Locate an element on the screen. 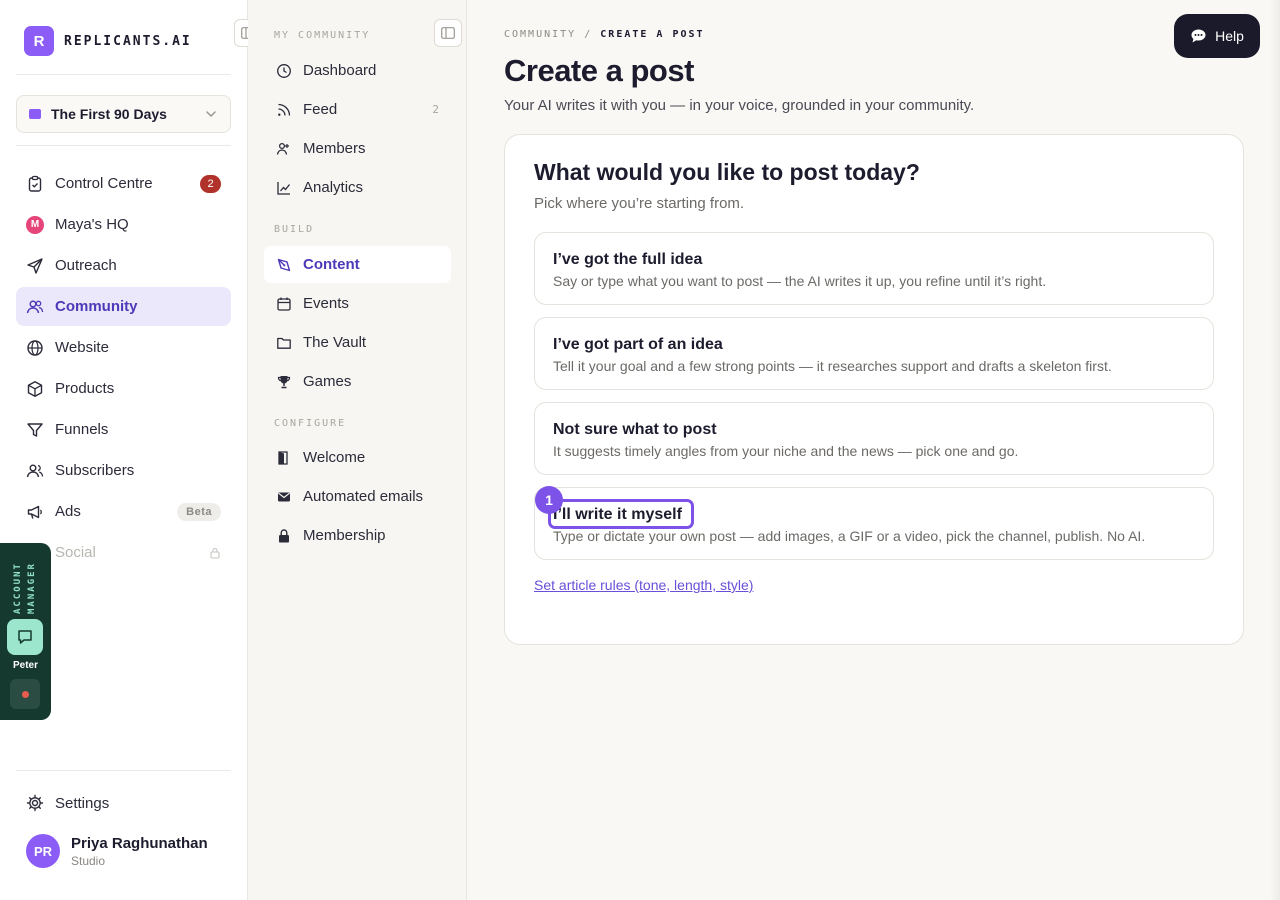 This screenshot has width=1280, height=900. nav-item-welcome: Welcome is located at coordinates (357, 457).